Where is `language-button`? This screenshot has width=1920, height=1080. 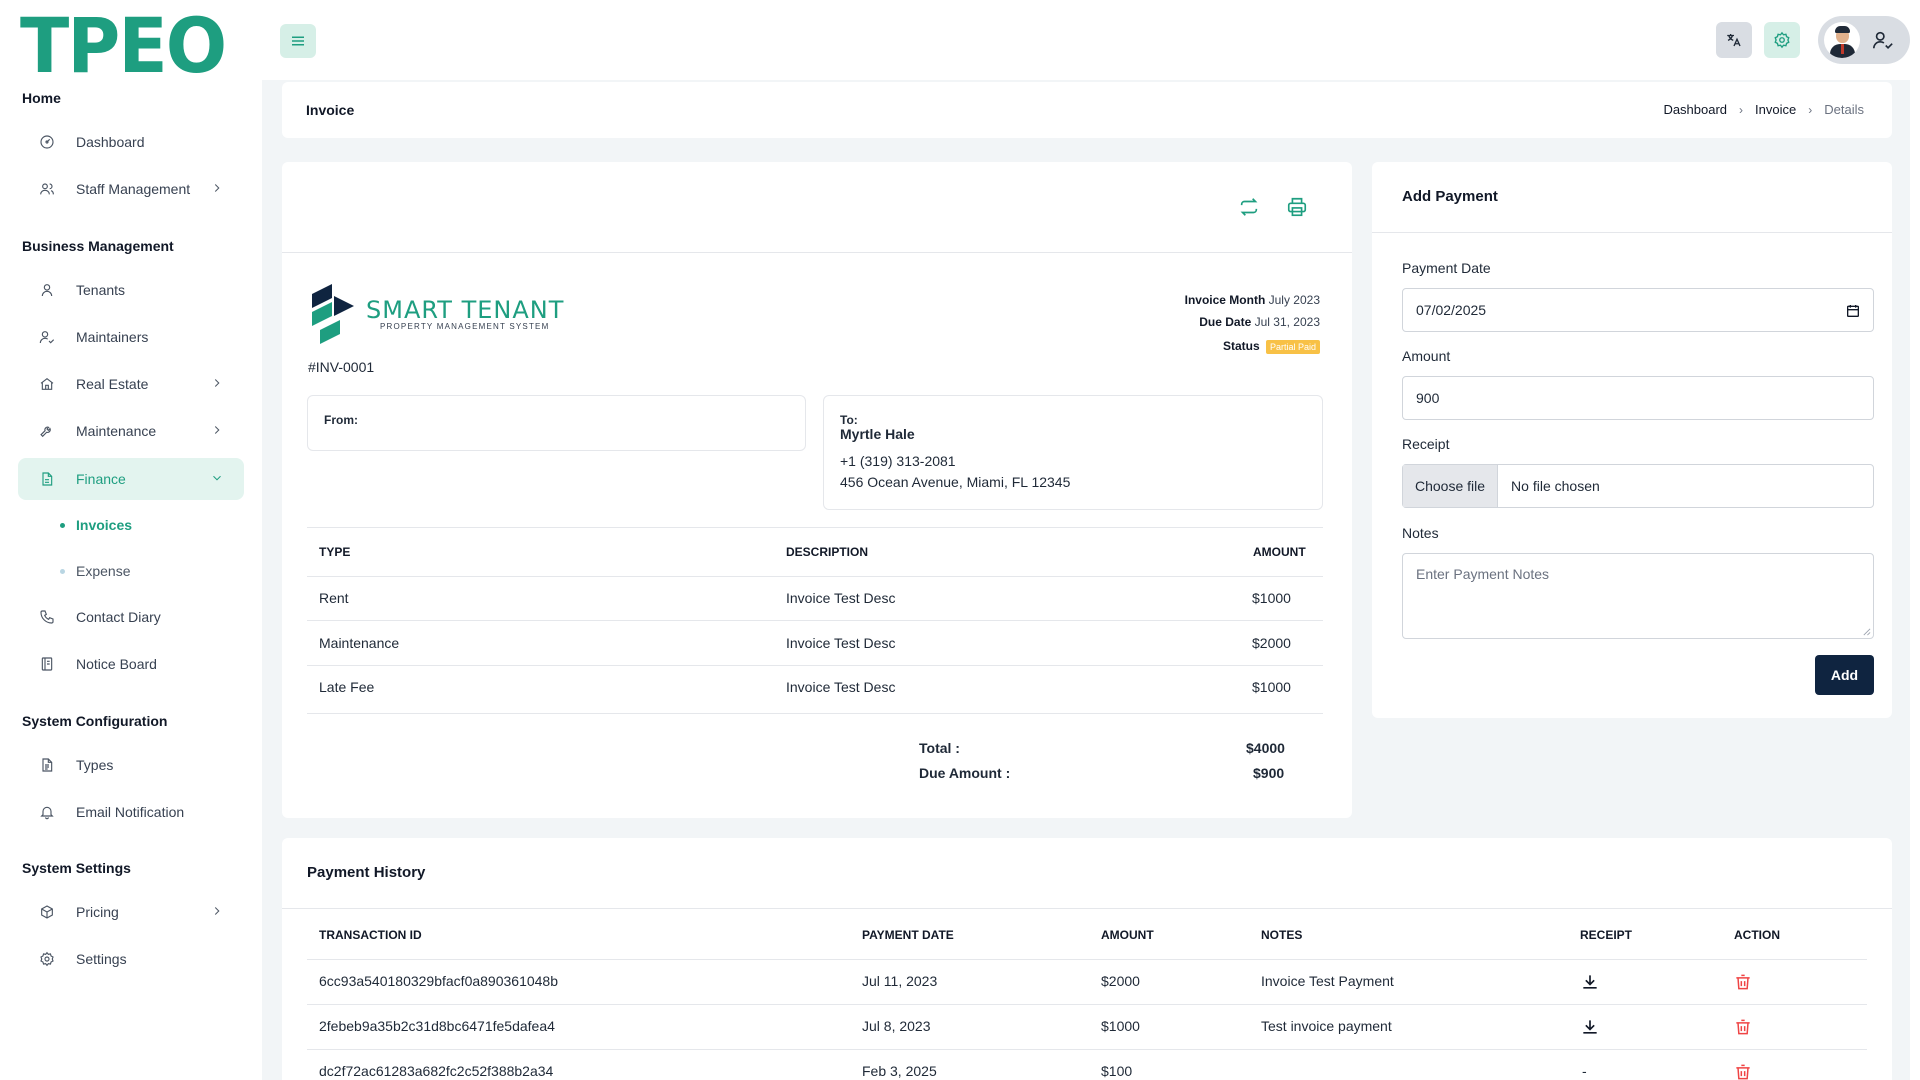 language-button is located at coordinates (1734, 40).